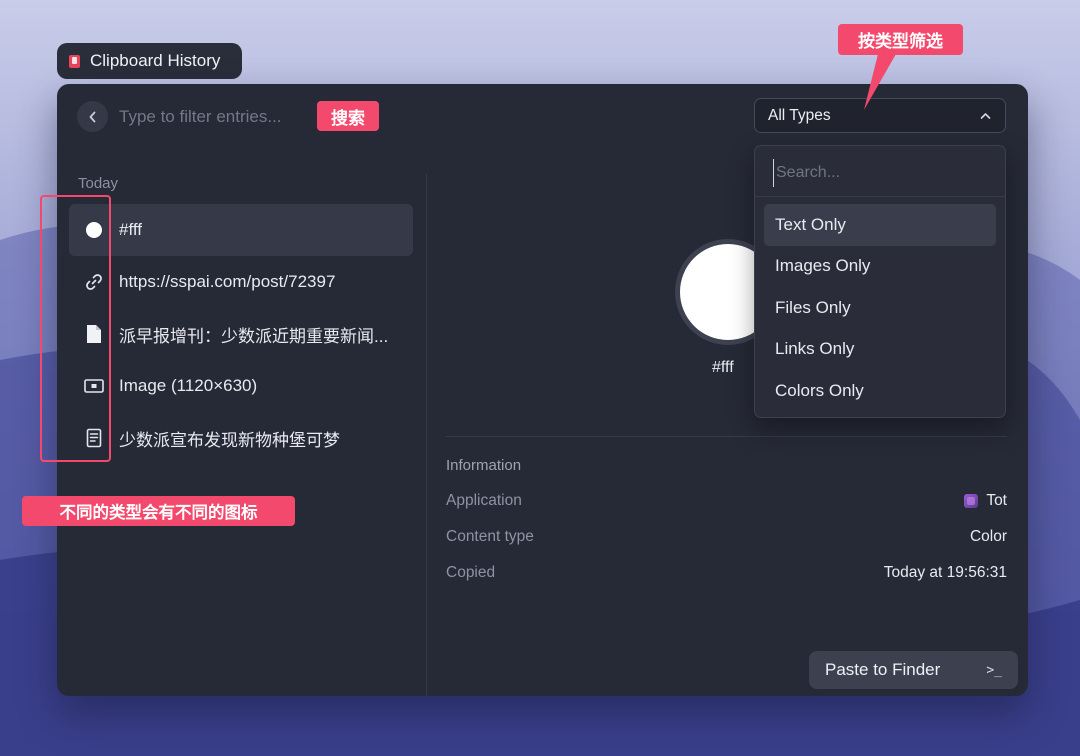 This screenshot has height=756, width=1080. What do you see at coordinates (241, 230) in the screenshot?
I see `list-item: #fff` at bounding box center [241, 230].